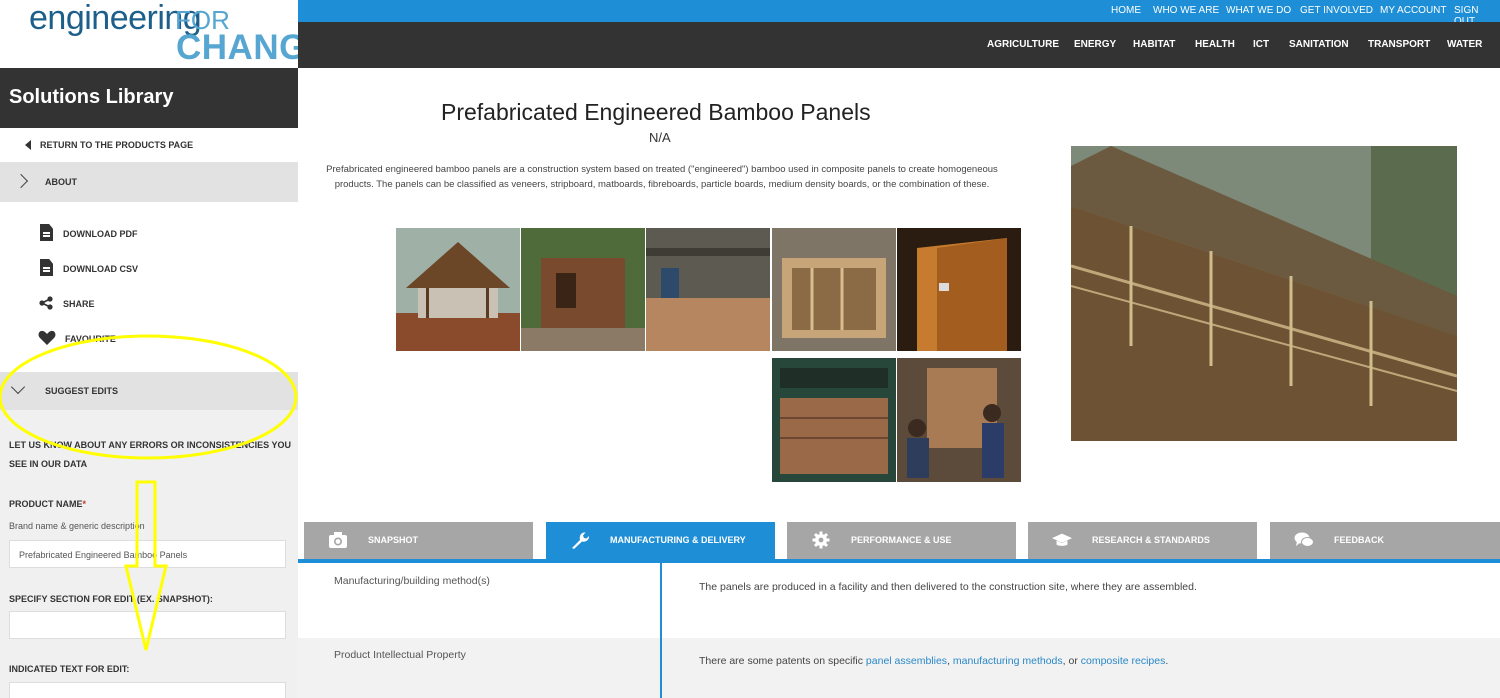 The height and width of the screenshot is (698, 1500). What do you see at coordinates (149, 303) in the screenshot?
I see `share-button: SHARE` at bounding box center [149, 303].